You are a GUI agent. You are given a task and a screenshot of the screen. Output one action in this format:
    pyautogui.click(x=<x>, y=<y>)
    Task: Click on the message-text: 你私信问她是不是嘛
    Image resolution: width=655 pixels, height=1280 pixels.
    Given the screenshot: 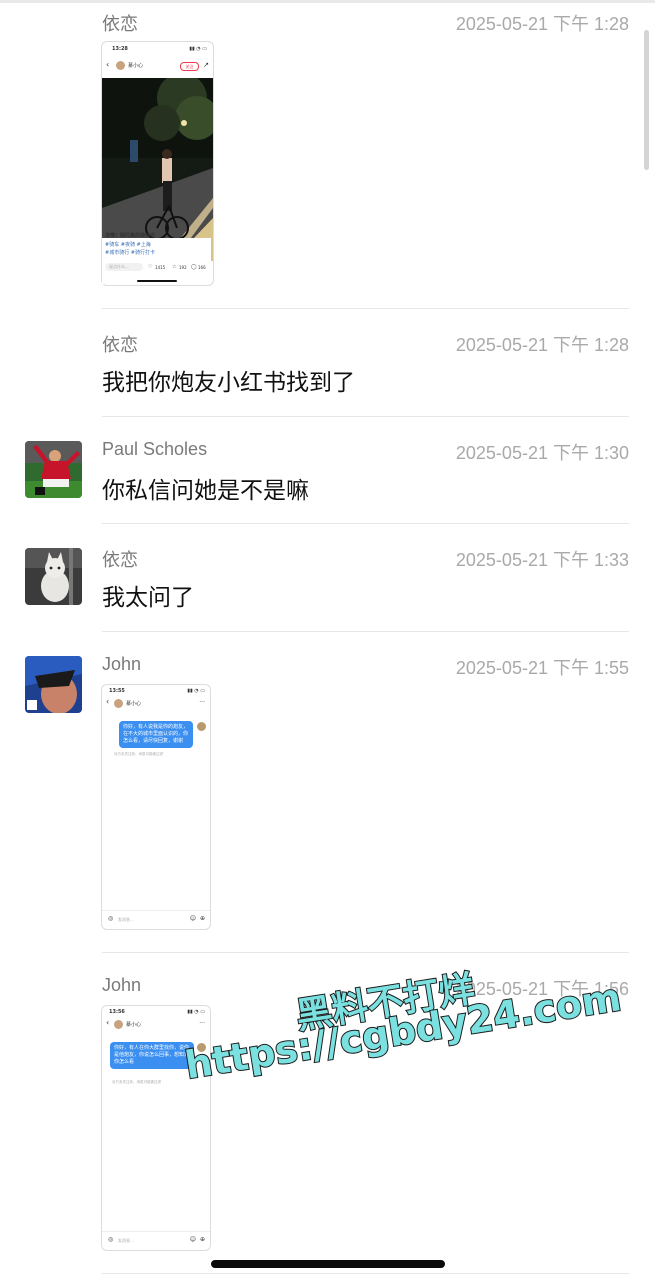 What is the action you would take?
    pyautogui.click(x=205, y=491)
    